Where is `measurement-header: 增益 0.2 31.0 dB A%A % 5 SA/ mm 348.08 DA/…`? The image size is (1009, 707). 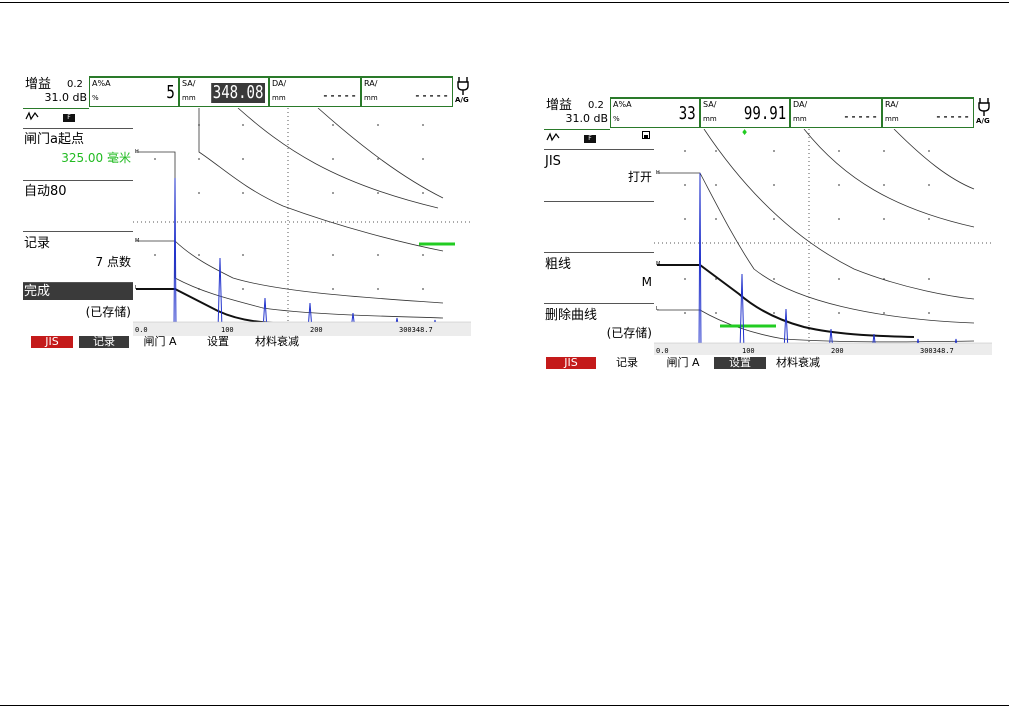 measurement-header: 增益 0.2 31.0 dB A%A % 5 SA/ mm 348.08 DA/… is located at coordinates (247, 92).